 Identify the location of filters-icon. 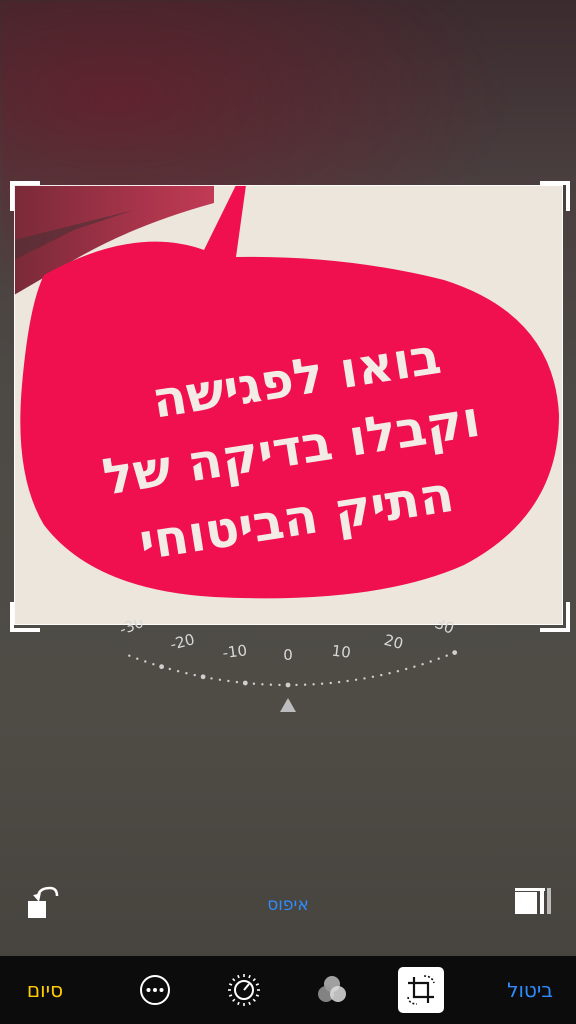
(332, 989).